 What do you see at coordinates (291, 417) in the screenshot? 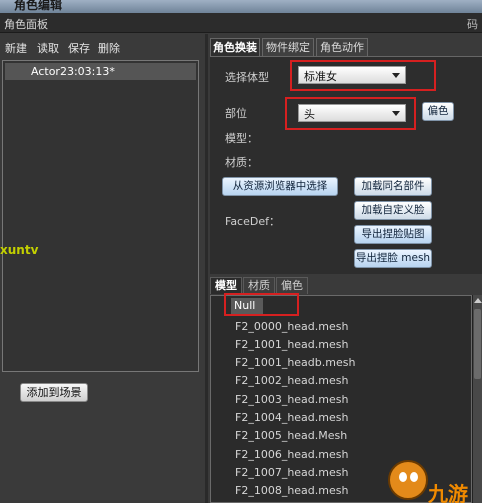
I see `mesh-list-item: F2_1004_head.mesh` at bounding box center [291, 417].